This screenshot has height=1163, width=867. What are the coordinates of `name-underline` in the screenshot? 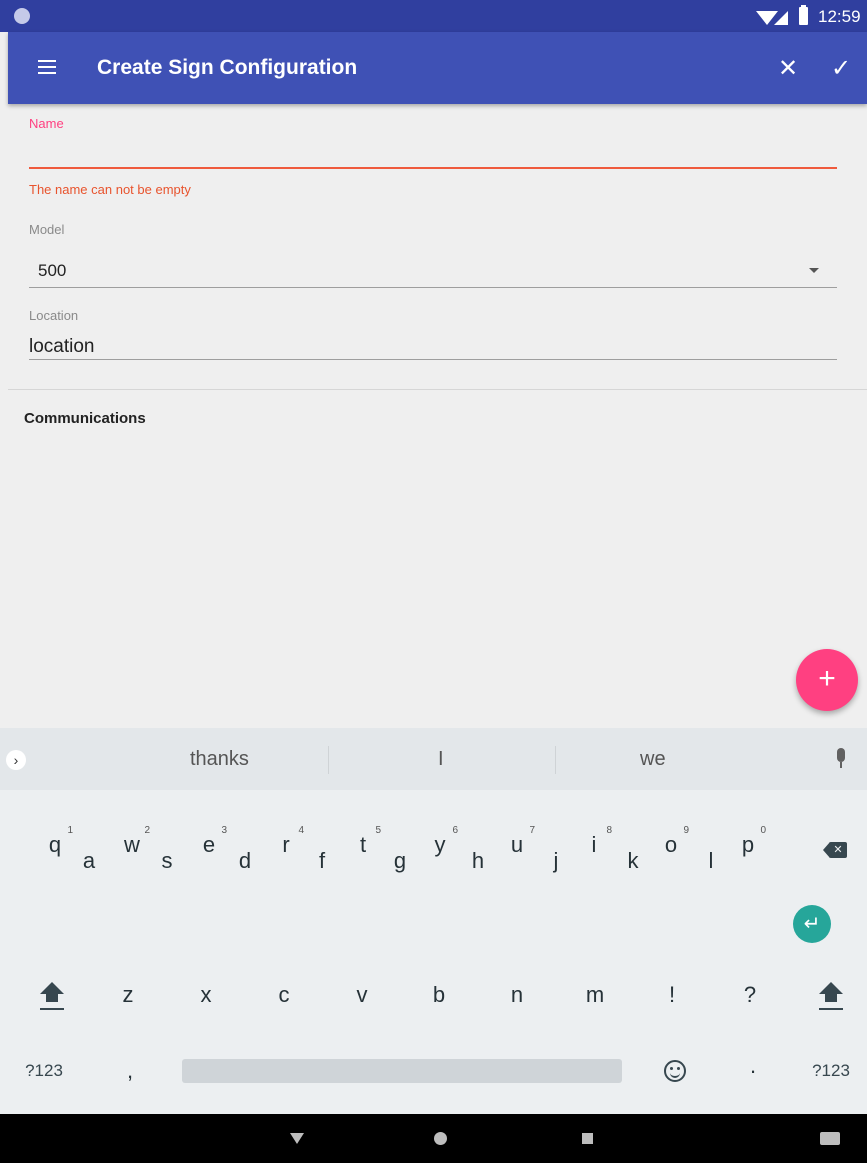 It's located at (433, 168).